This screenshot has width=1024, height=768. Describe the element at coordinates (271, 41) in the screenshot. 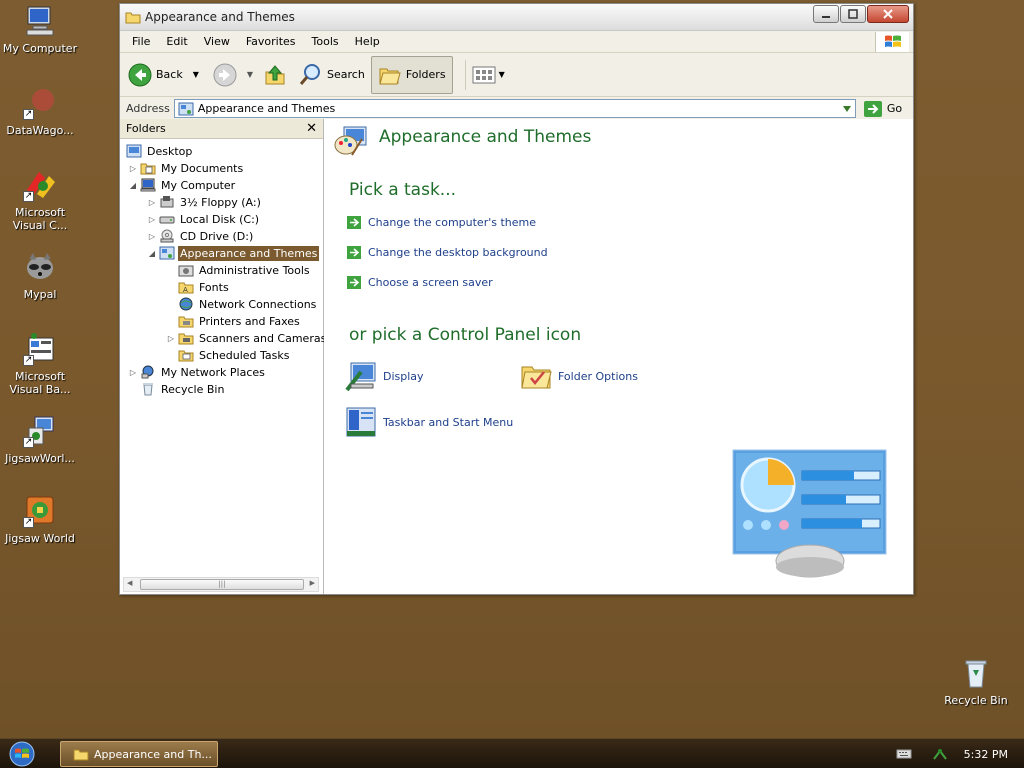

I see `menu-favorites: Favorites` at that location.